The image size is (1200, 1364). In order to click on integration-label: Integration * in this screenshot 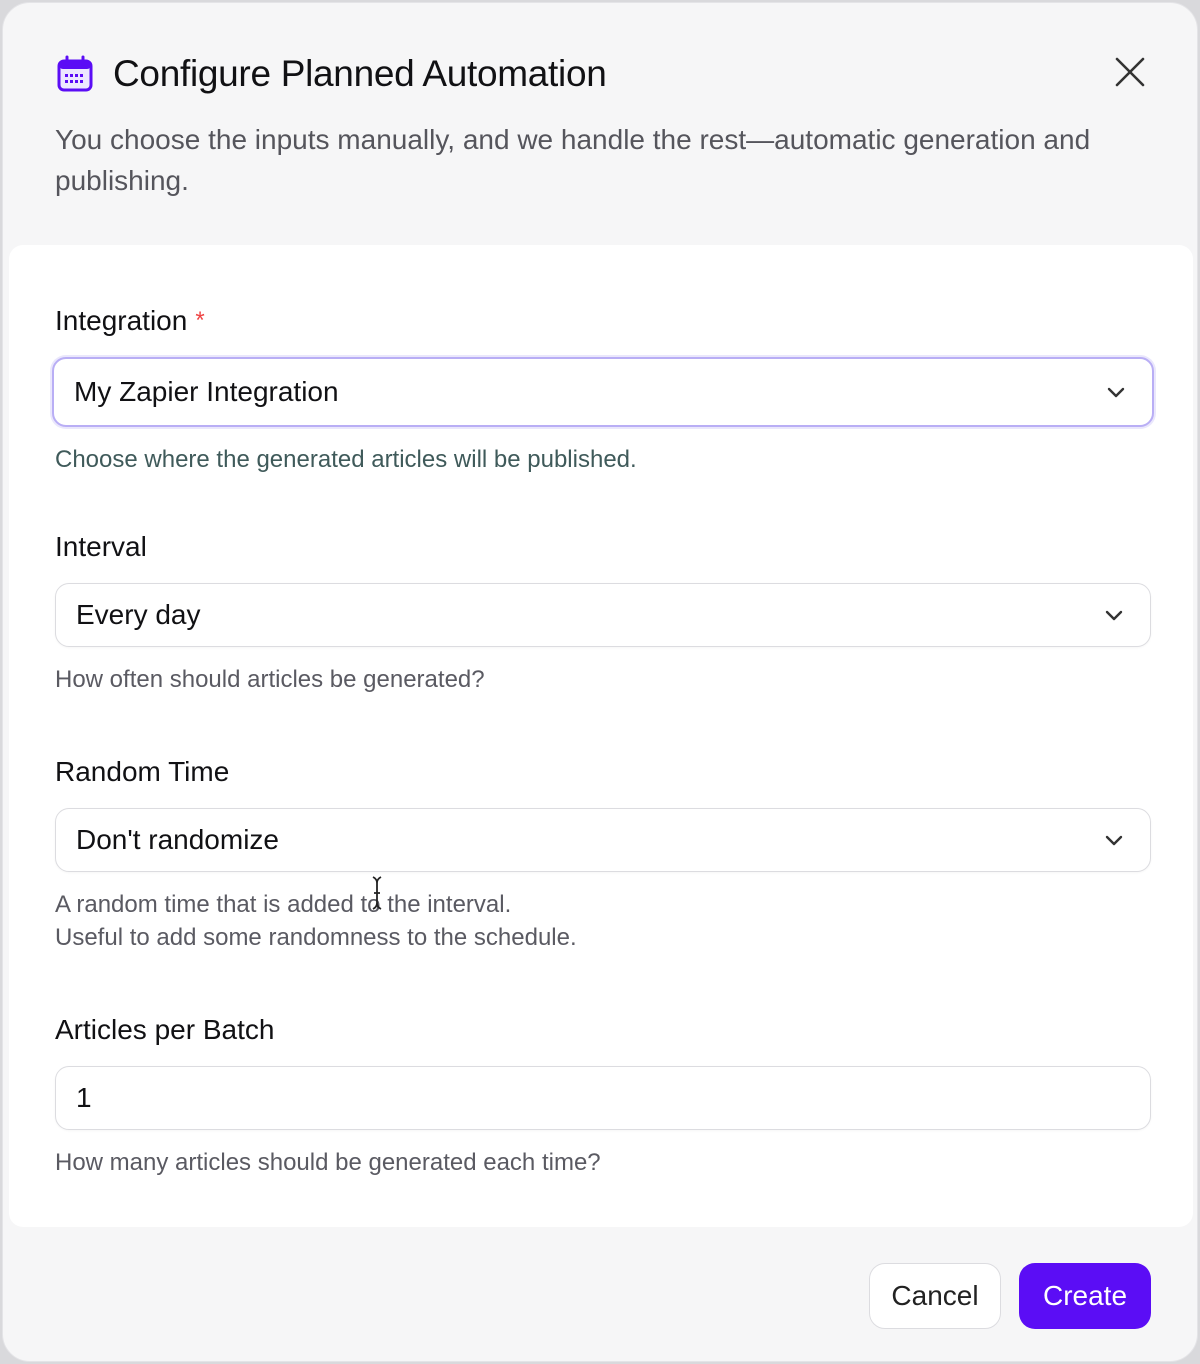, I will do `click(603, 321)`.